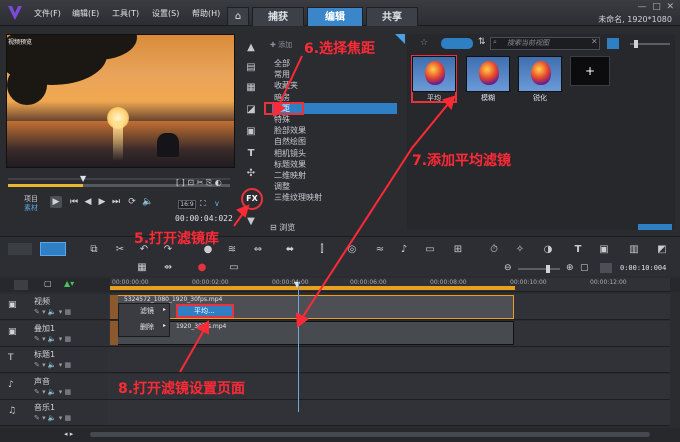 This screenshot has height=442, width=680. I want to click on track-header, so click(54, 386).